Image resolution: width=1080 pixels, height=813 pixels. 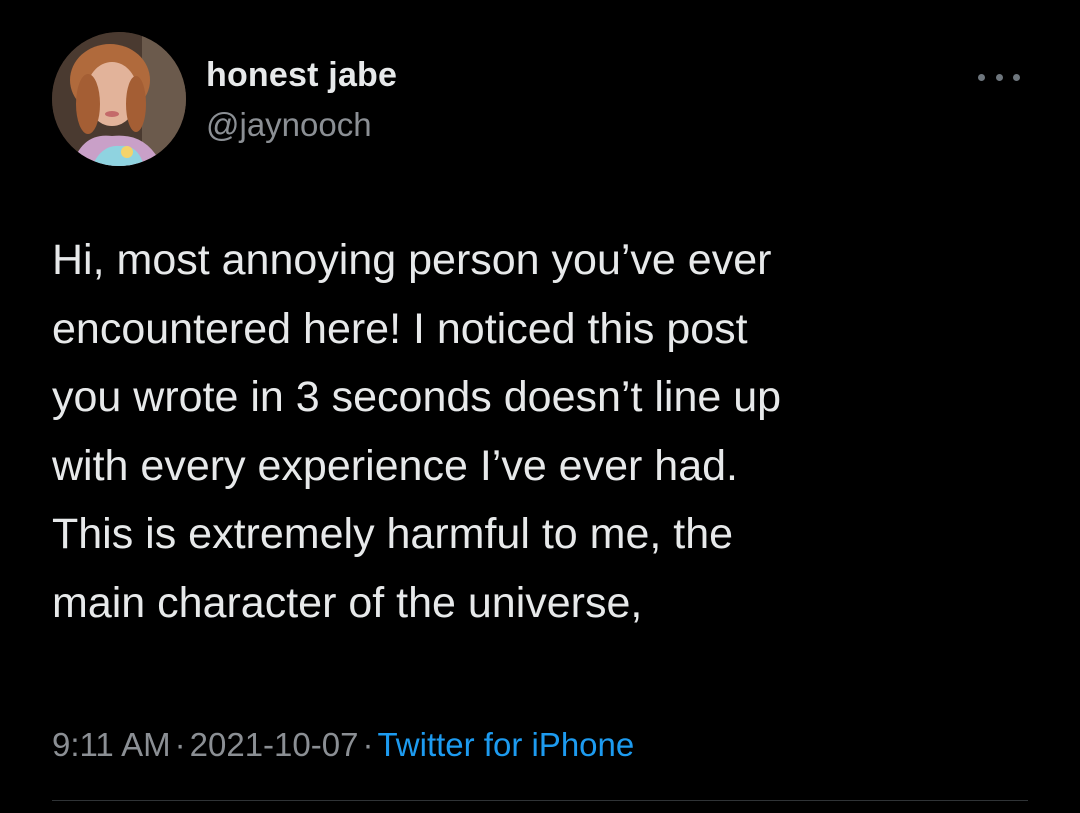 I want to click on author-handle: @jaynooch, so click(x=289, y=125).